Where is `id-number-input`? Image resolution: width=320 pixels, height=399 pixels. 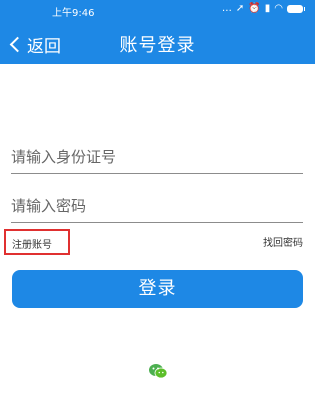
id-number-input is located at coordinates (157, 157).